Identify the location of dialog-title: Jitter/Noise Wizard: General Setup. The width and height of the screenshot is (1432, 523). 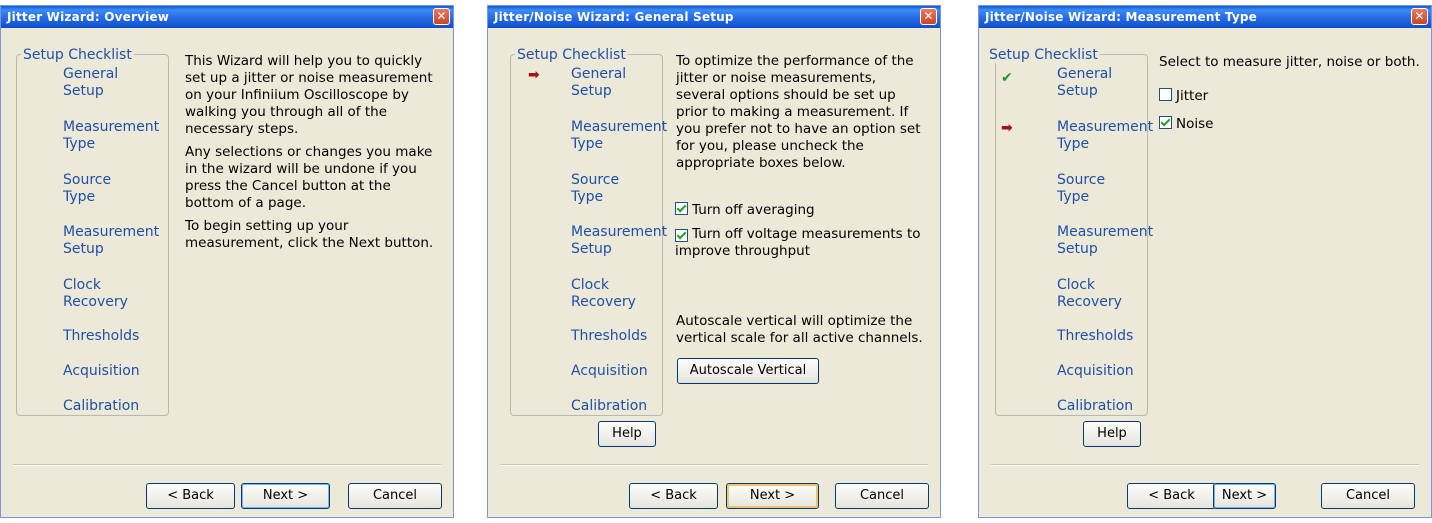
(614, 17).